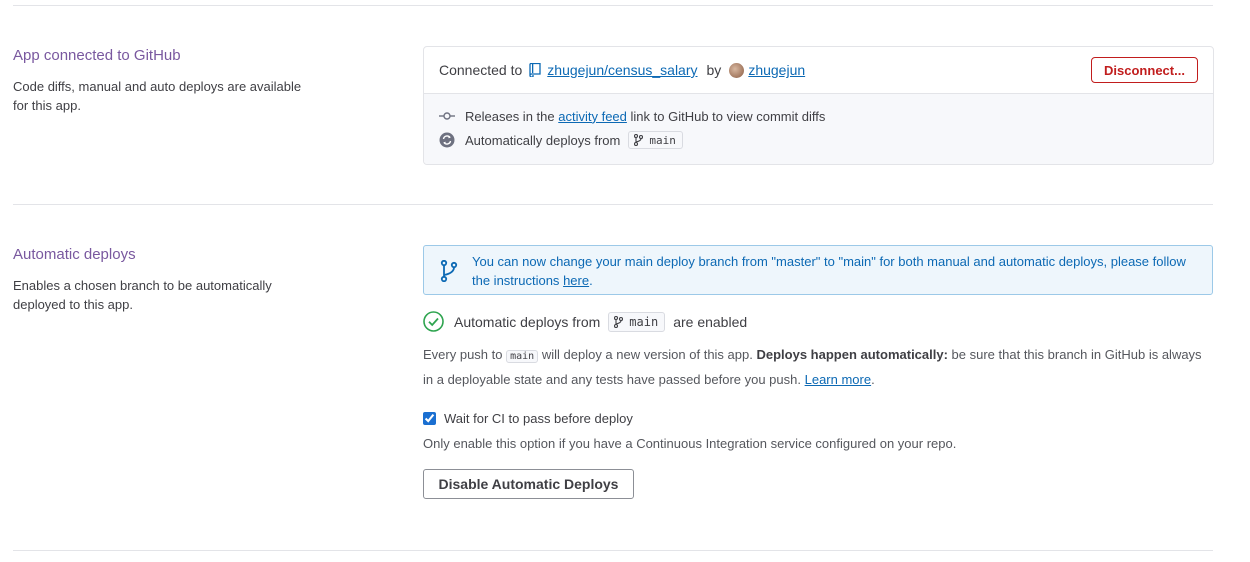 The width and height of the screenshot is (1250, 562). What do you see at coordinates (710, 321) in the screenshot?
I see `enabled-suffix: are enabled` at bounding box center [710, 321].